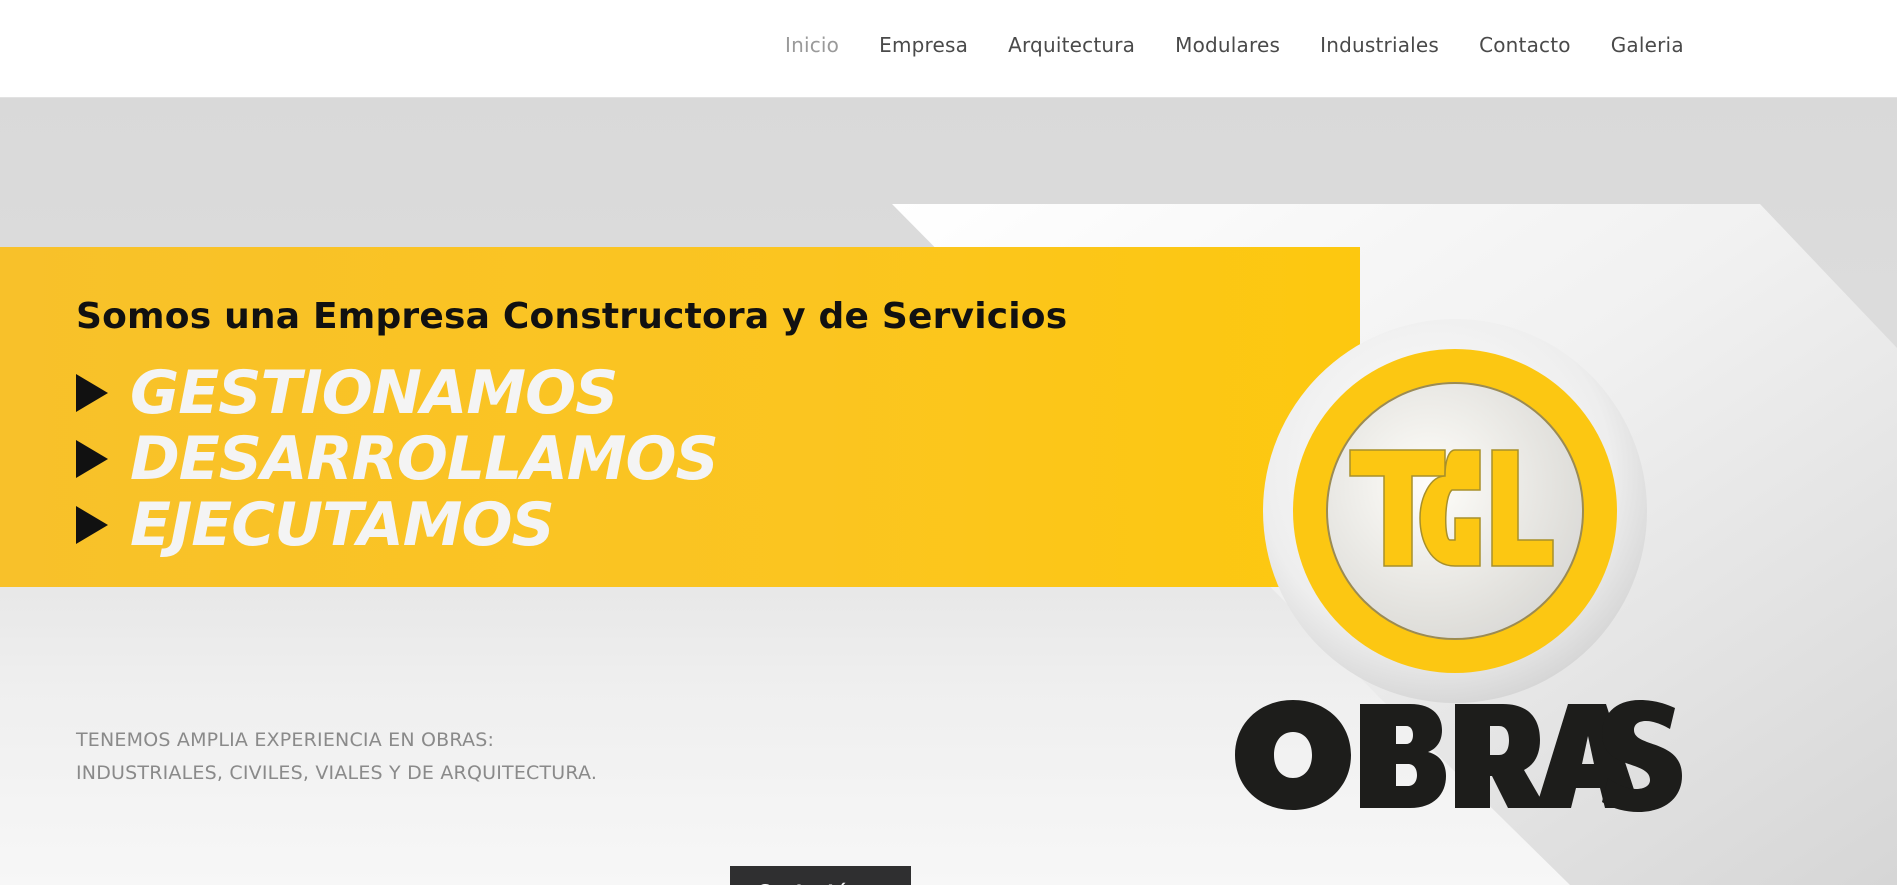  What do you see at coordinates (1379, 45) in the screenshot?
I see `nav-item-industriales: Industriales` at bounding box center [1379, 45].